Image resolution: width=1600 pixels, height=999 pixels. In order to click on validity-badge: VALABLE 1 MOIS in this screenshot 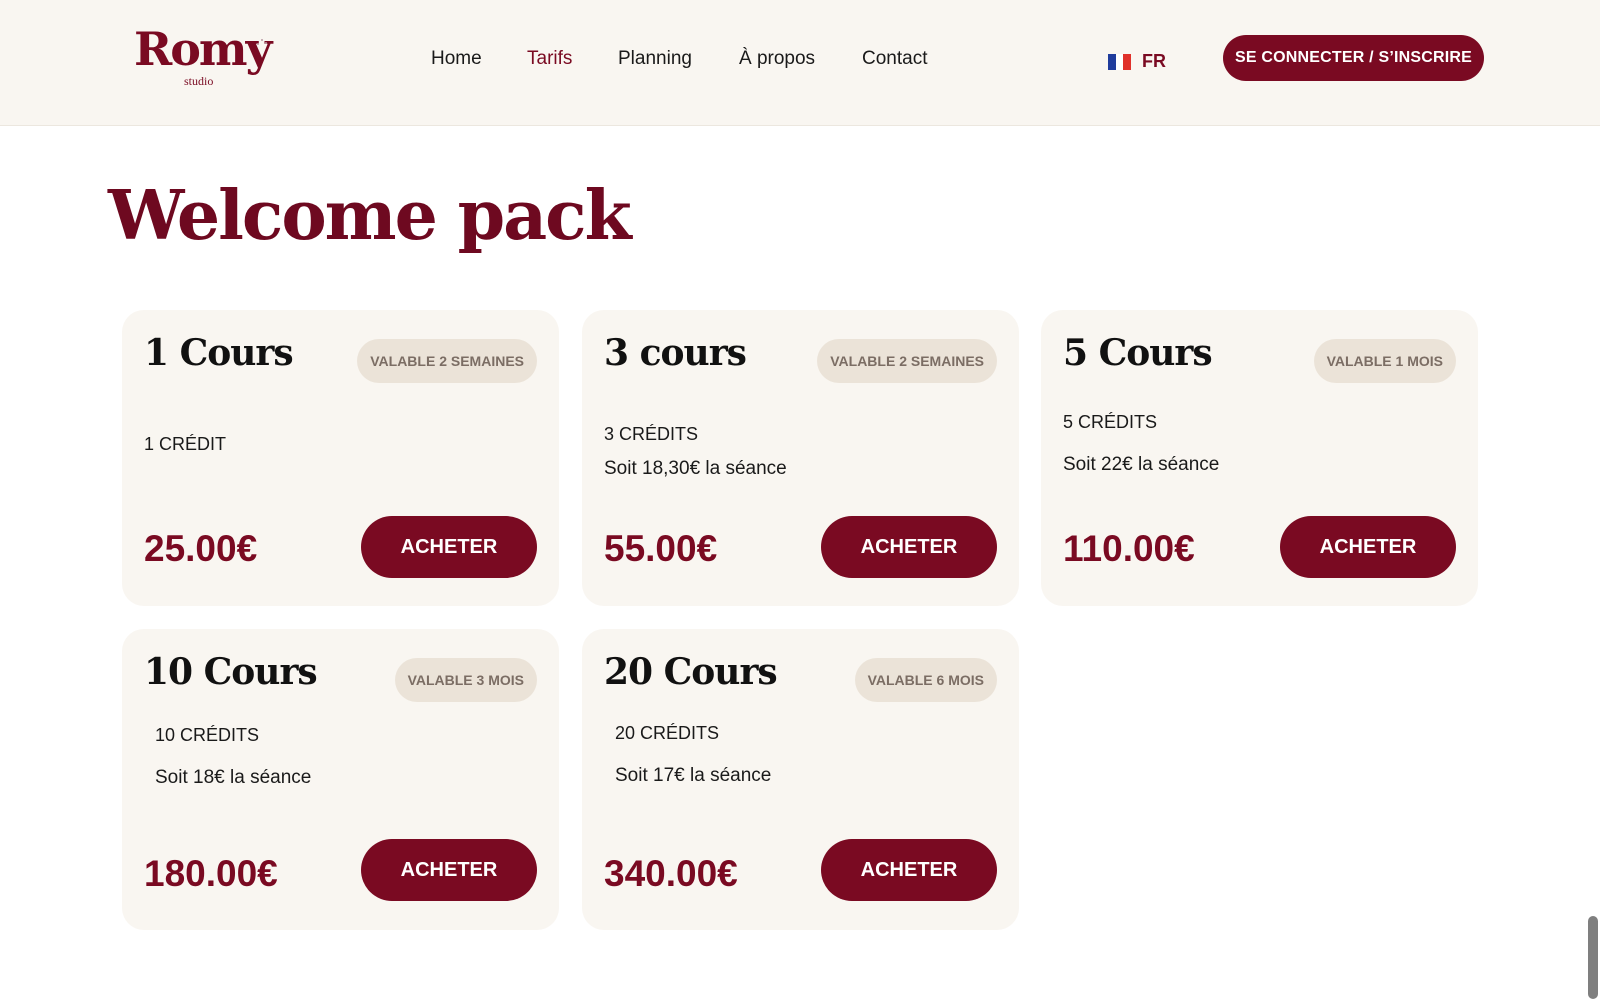, I will do `click(1384, 361)`.